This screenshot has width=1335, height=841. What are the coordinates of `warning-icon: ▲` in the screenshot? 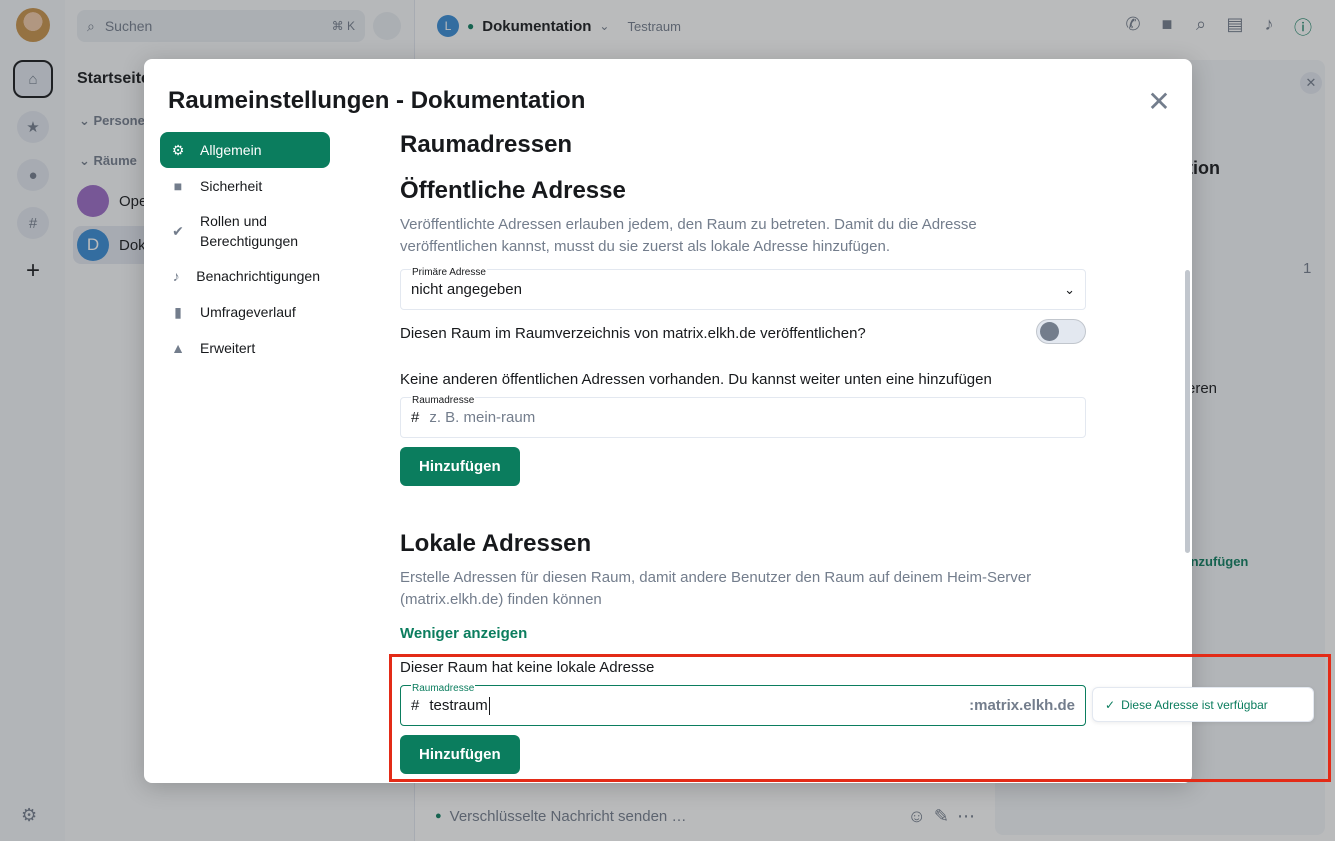 It's located at (178, 348).